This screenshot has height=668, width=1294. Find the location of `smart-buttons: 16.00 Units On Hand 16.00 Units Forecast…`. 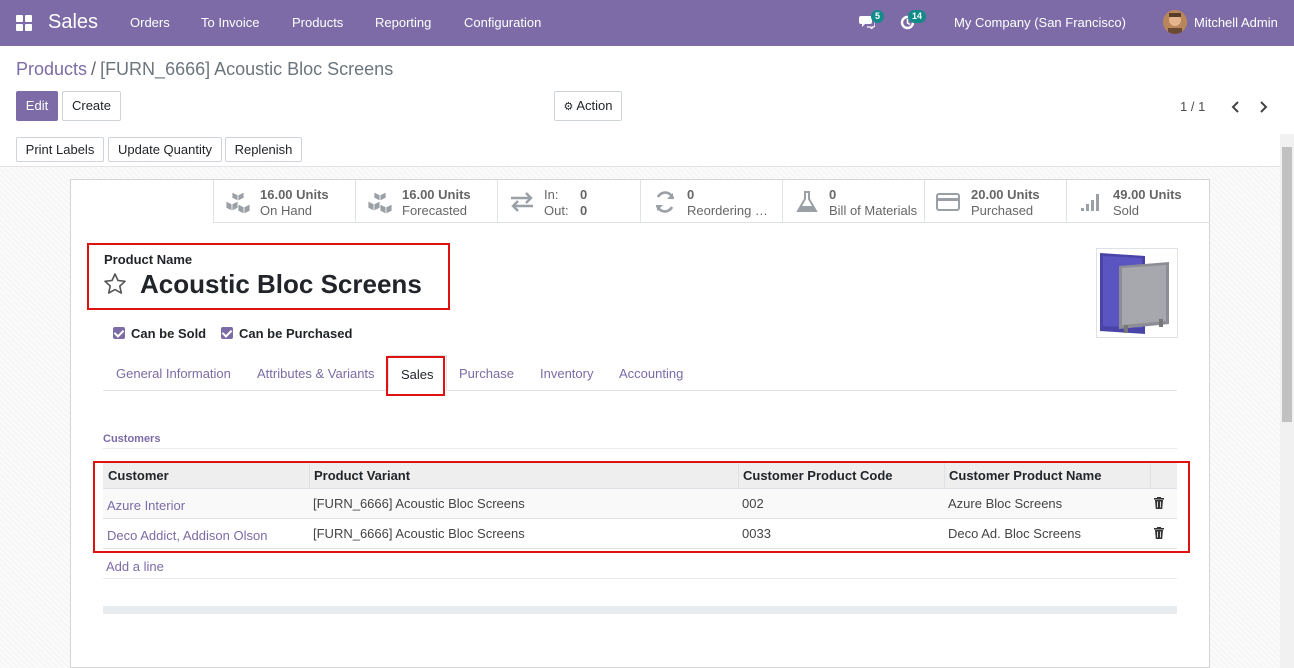

smart-buttons: 16.00 Units On Hand 16.00 Units Forecast… is located at coordinates (711, 201).